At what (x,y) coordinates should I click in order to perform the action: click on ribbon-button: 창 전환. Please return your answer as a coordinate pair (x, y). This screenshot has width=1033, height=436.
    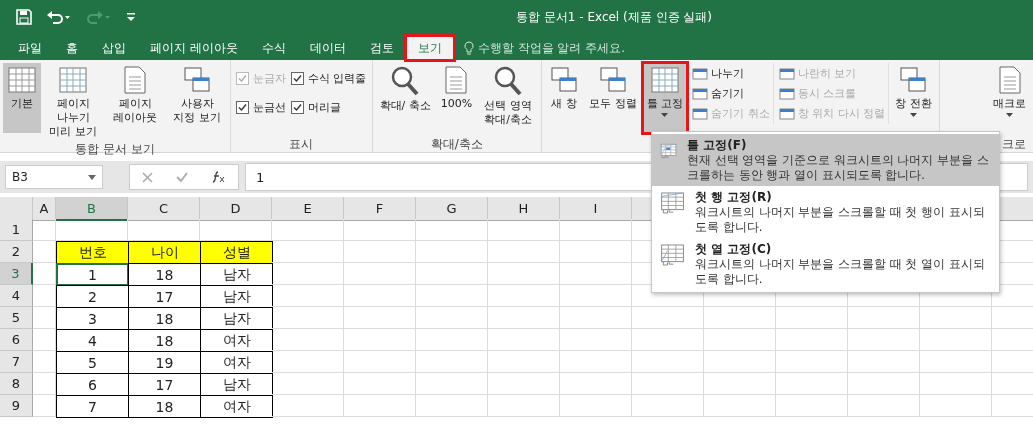
    Looking at the image, I should click on (913, 98).